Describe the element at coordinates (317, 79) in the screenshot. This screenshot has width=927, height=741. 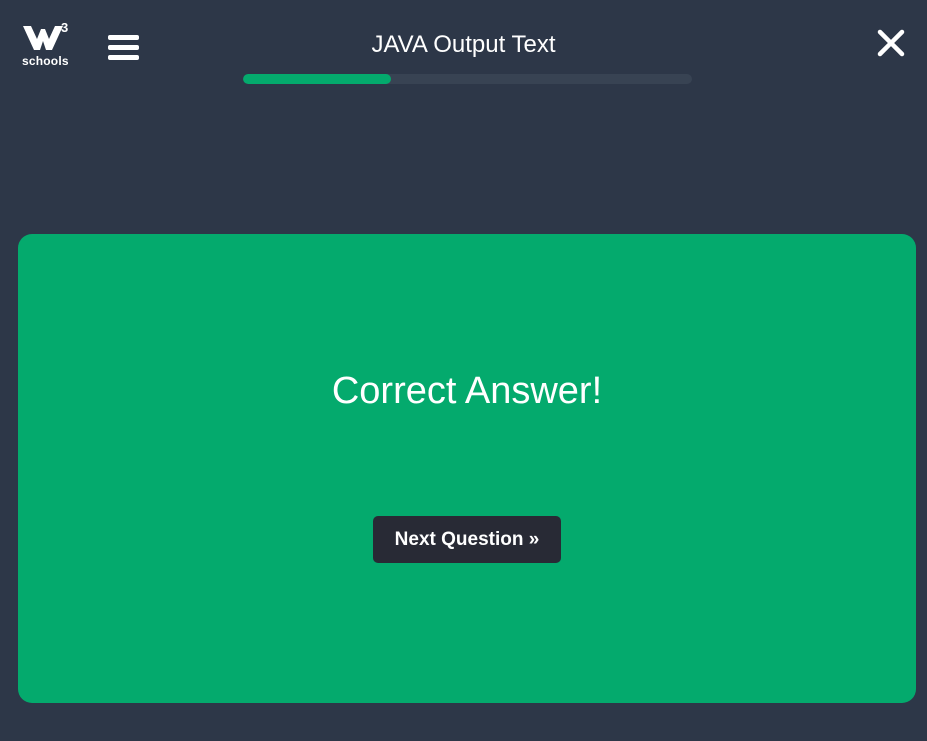
I see `quiz-progress-fill` at that location.